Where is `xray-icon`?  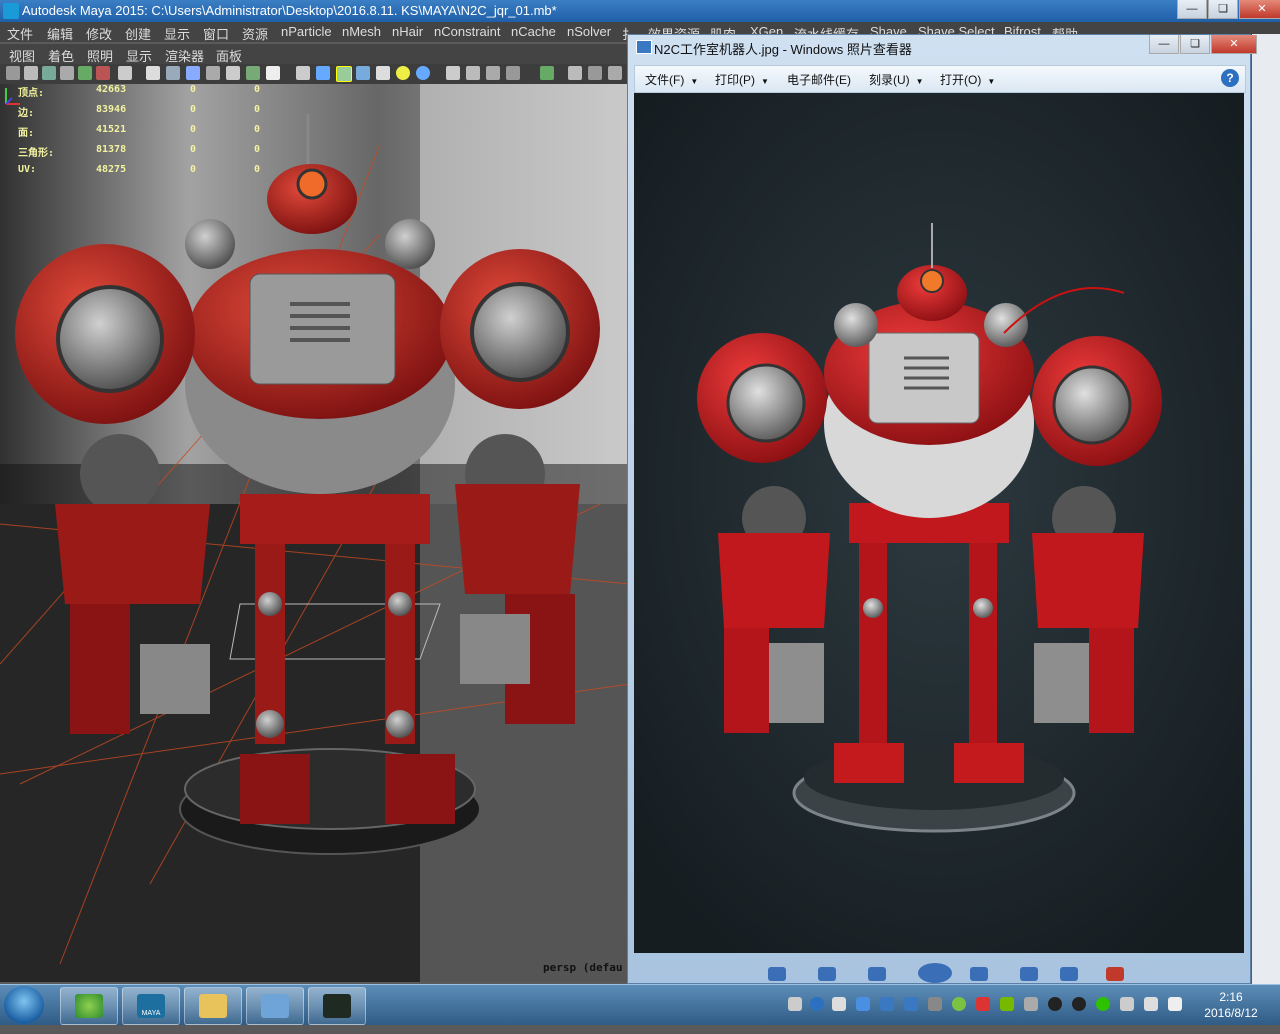
xray-icon is located at coordinates (595, 73).